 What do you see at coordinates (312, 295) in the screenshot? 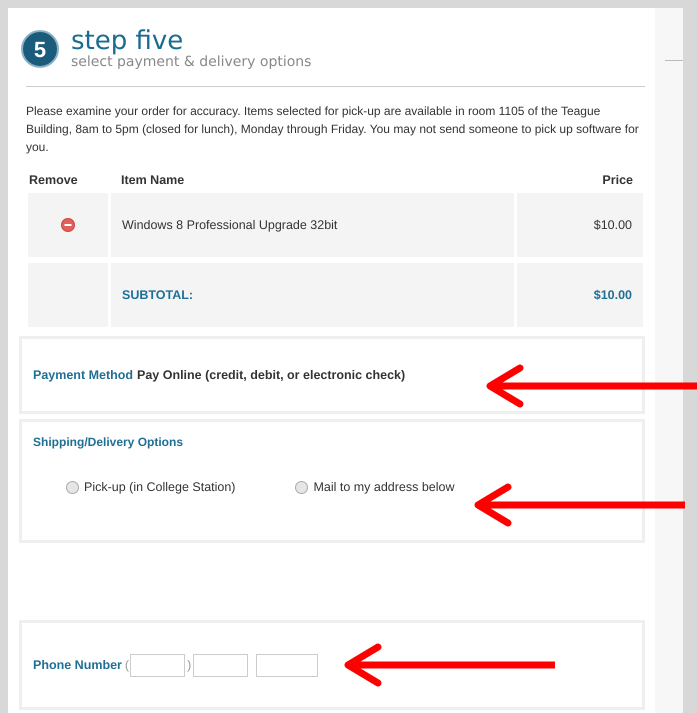
I see `table-cell: SUBTOTAL:` at bounding box center [312, 295].